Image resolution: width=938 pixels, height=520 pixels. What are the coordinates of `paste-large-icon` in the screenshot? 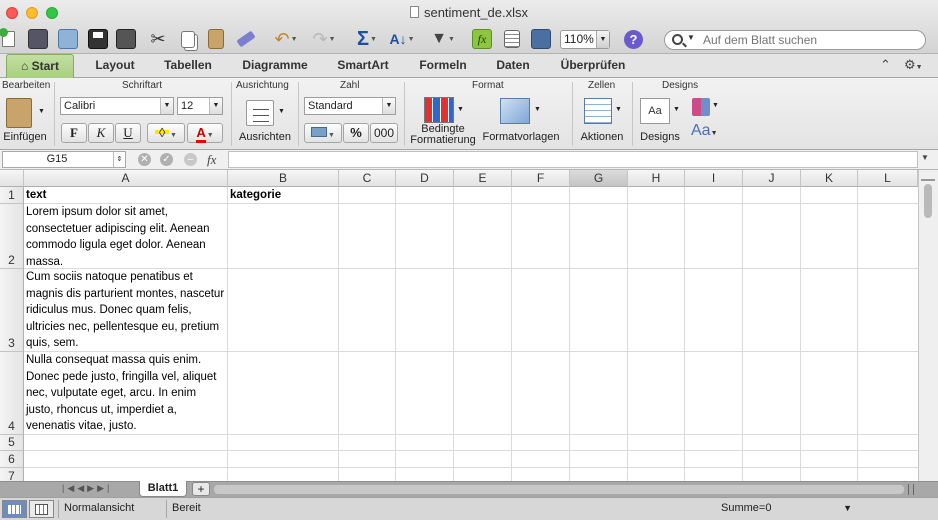 It's located at (19, 113).